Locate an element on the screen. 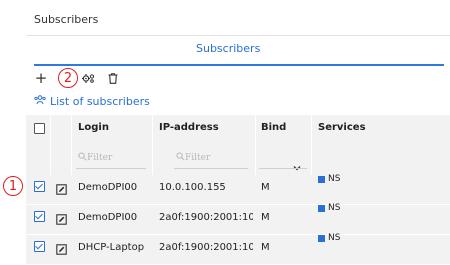  settings-gears-icon is located at coordinates (88, 78).